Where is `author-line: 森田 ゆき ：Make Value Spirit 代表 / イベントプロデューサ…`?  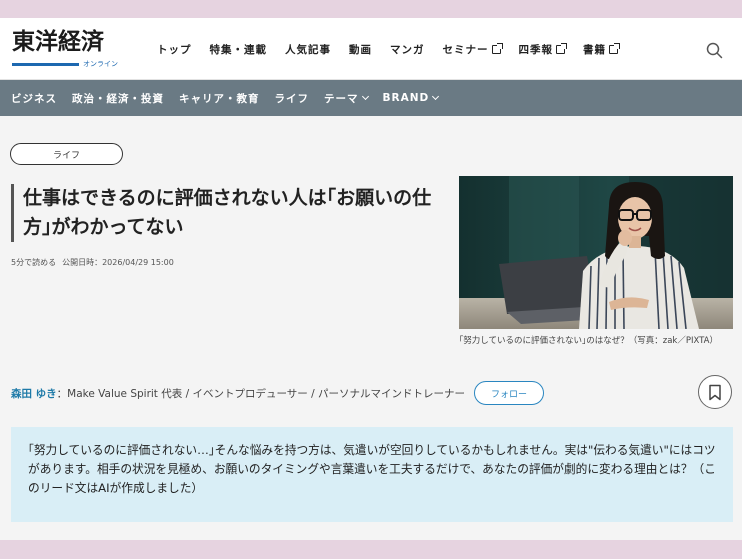 author-line: 森田 ゆき ：Make Value Spirit 代表 / イベントプロデューサ… is located at coordinates (277, 393).